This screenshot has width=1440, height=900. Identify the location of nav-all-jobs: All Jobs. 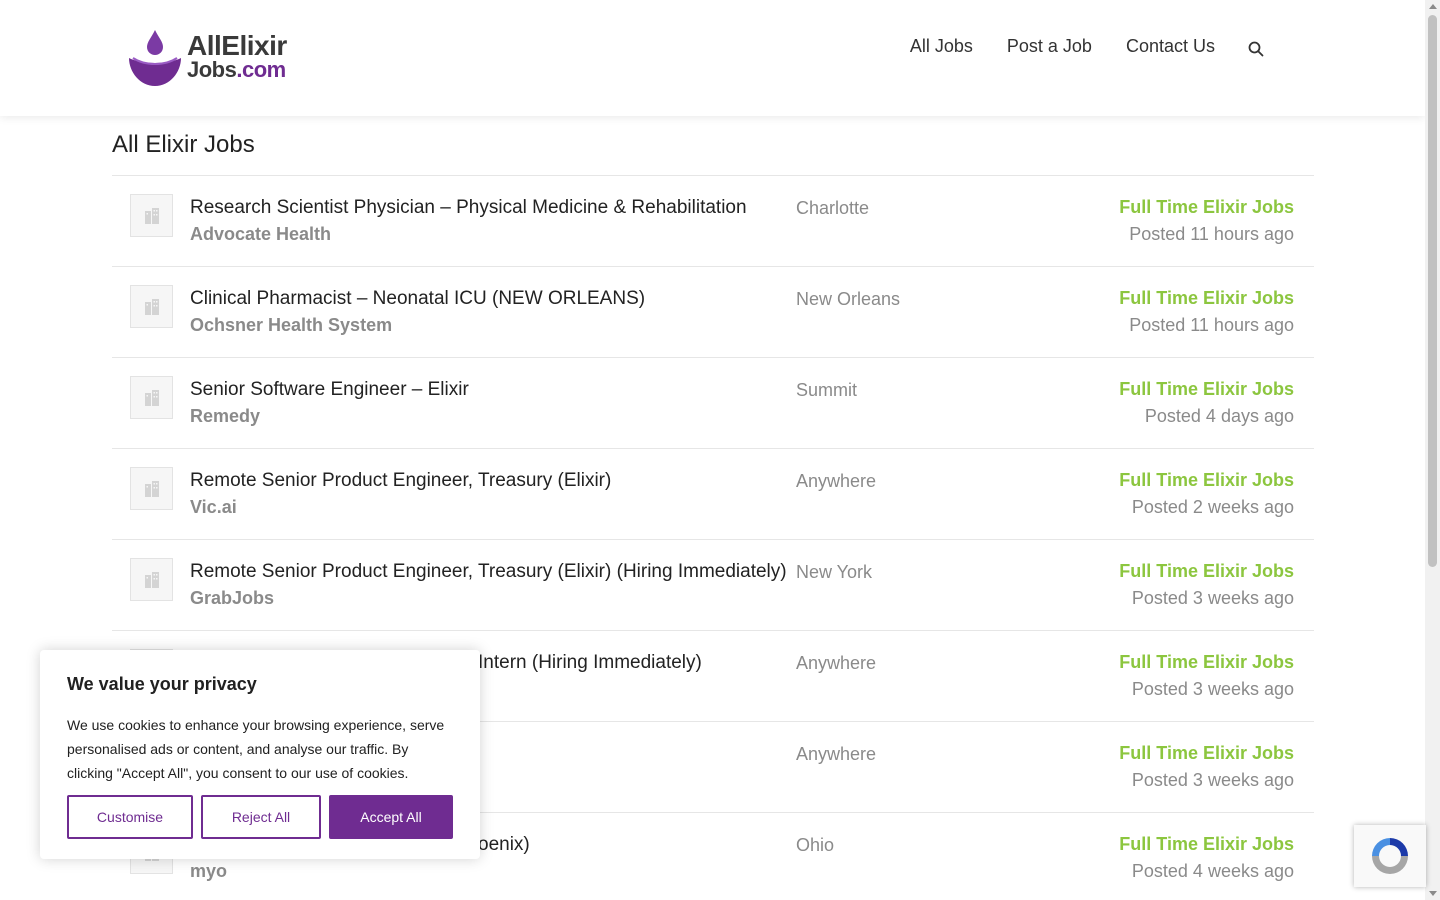
(941, 46).